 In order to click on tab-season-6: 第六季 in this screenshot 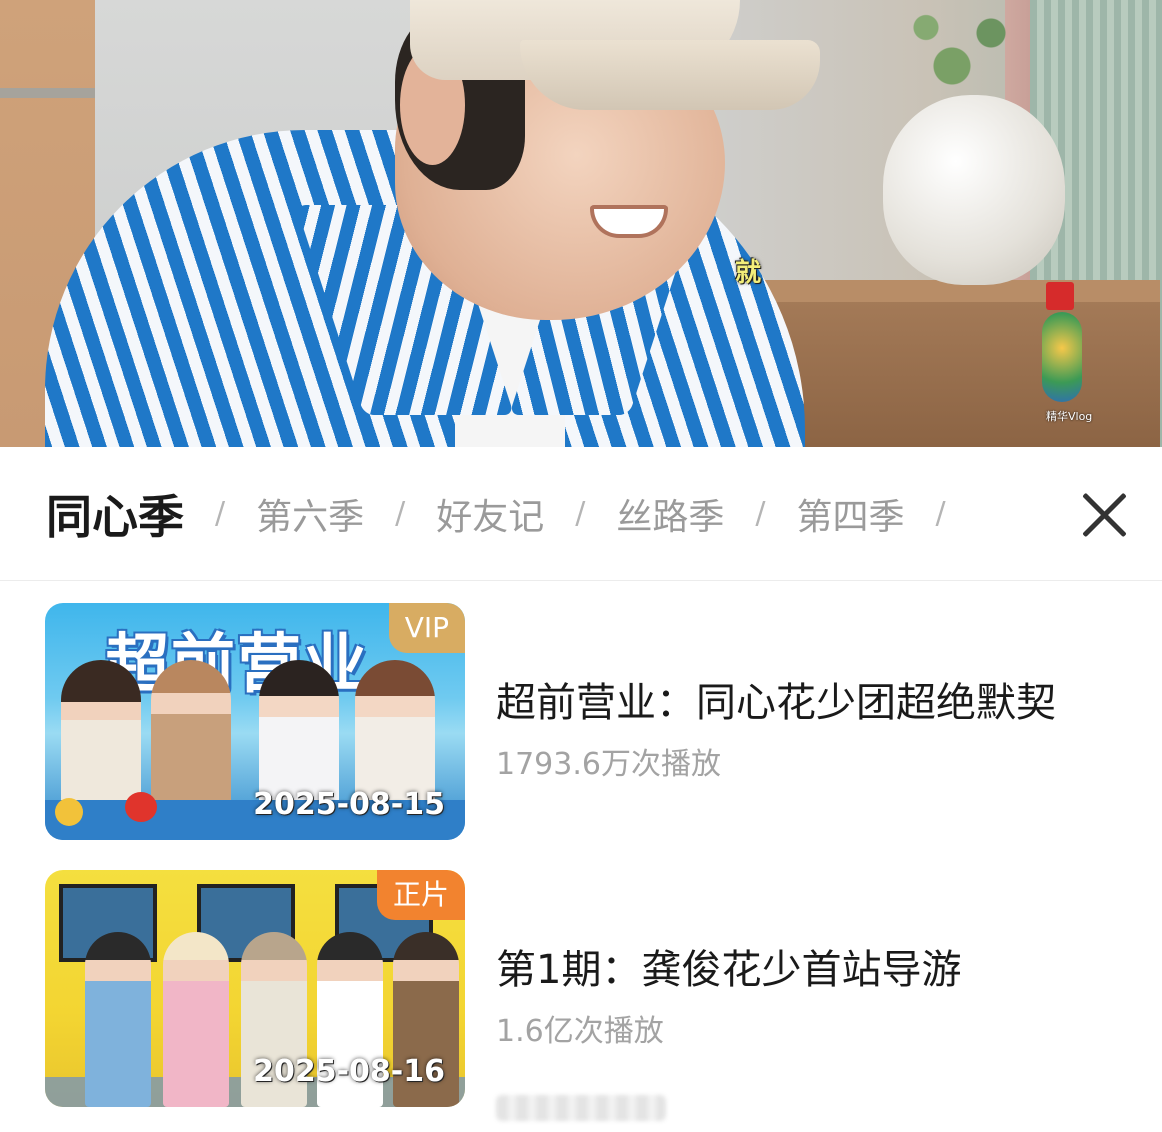, I will do `click(310, 514)`.